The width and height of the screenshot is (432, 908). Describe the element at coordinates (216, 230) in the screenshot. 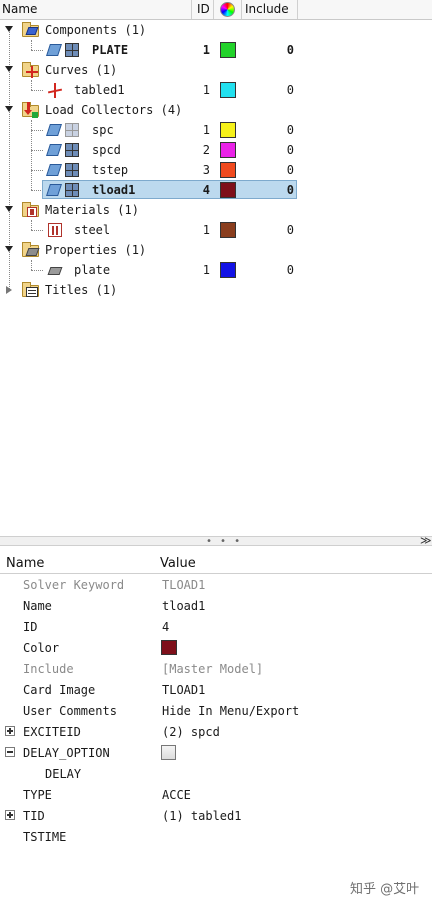

I see `tree-item-material-steel: steel 1 0` at that location.